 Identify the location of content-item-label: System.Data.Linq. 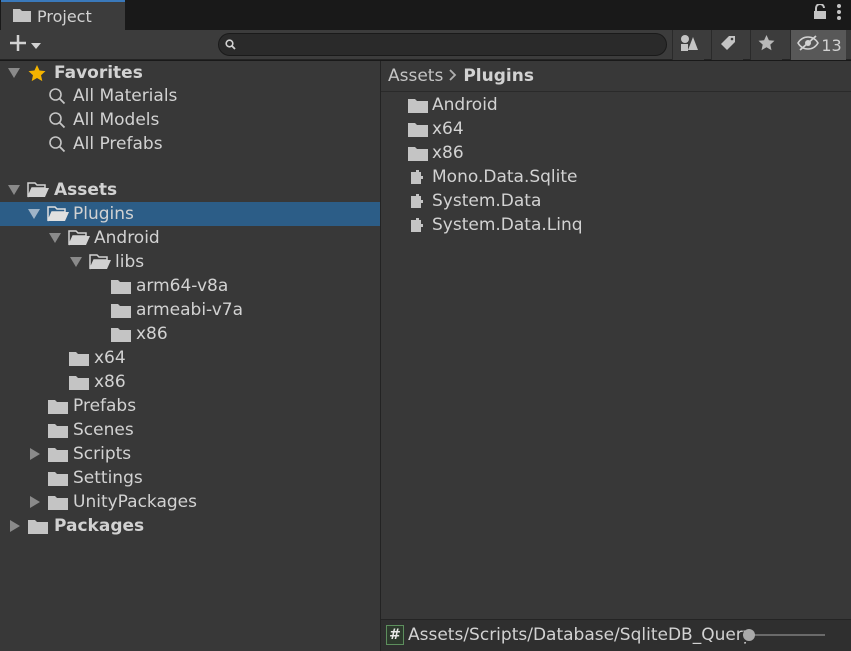
(507, 225).